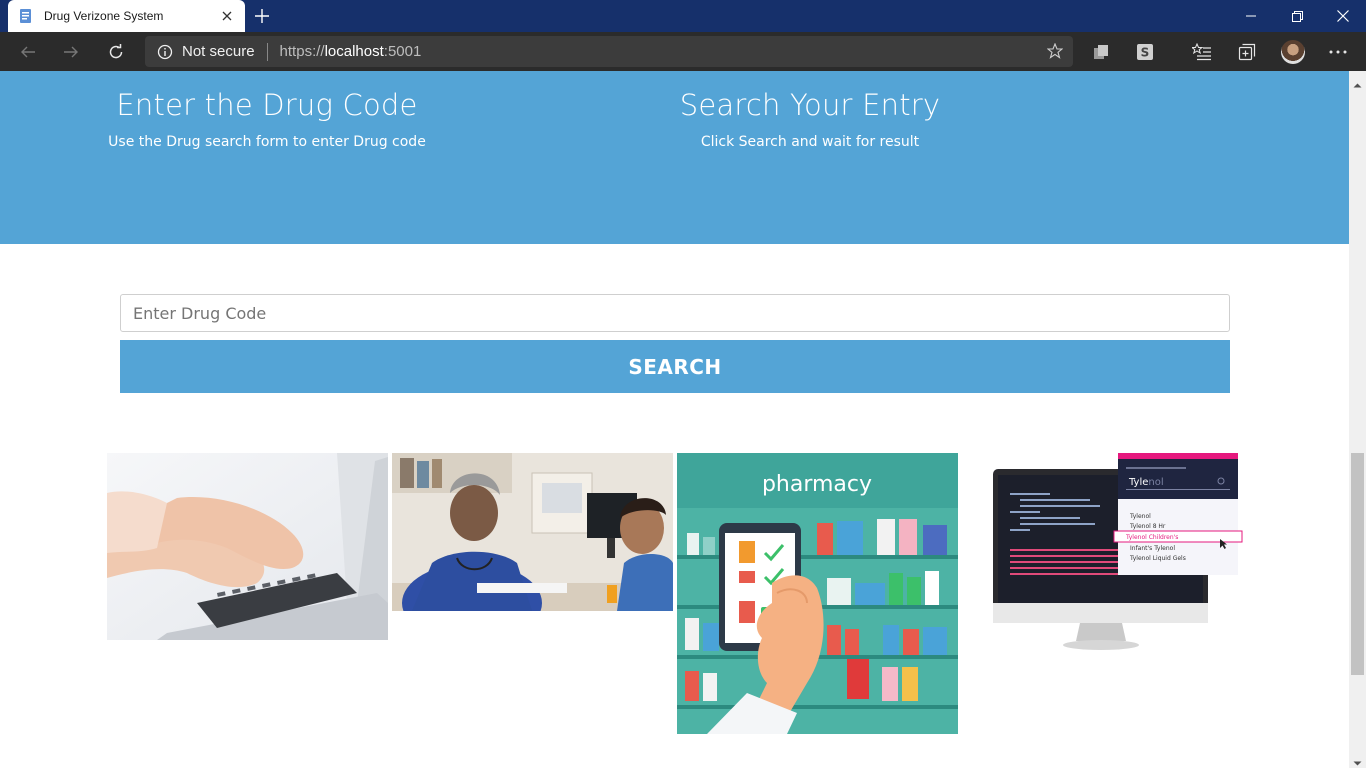 The height and width of the screenshot is (772, 1366). Describe the element at coordinates (218, 51) in the screenshot. I see `security-label: Not secure` at that location.